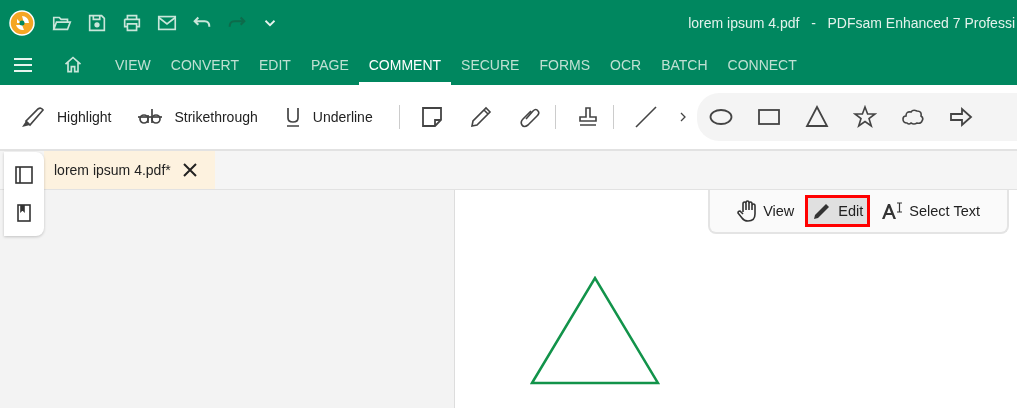 The image size is (1017, 408). Describe the element at coordinates (762, 65) in the screenshot. I see `menu-tab: CONNECT` at that location.